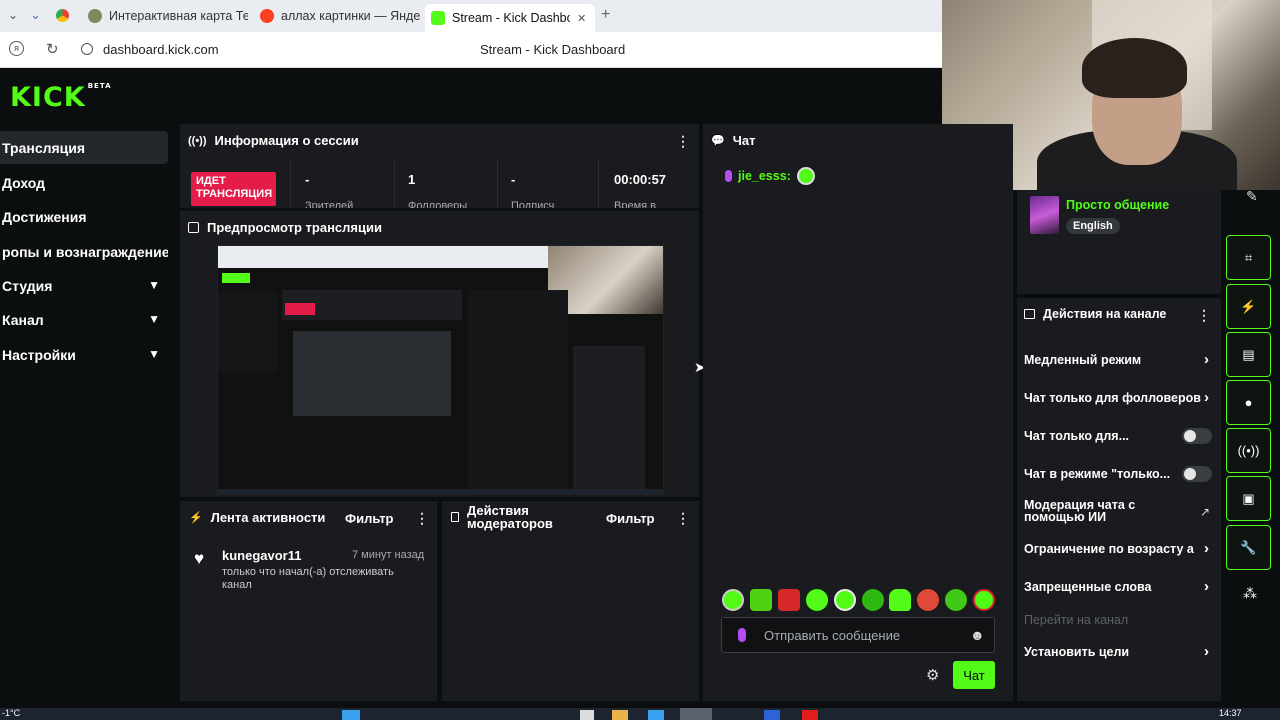 Image resolution: width=1280 pixels, height=720 pixels. What do you see at coordinates (977, 635) in the screenshot?
I see `emoji-icon: ☻` at bounding box center [977, 635].